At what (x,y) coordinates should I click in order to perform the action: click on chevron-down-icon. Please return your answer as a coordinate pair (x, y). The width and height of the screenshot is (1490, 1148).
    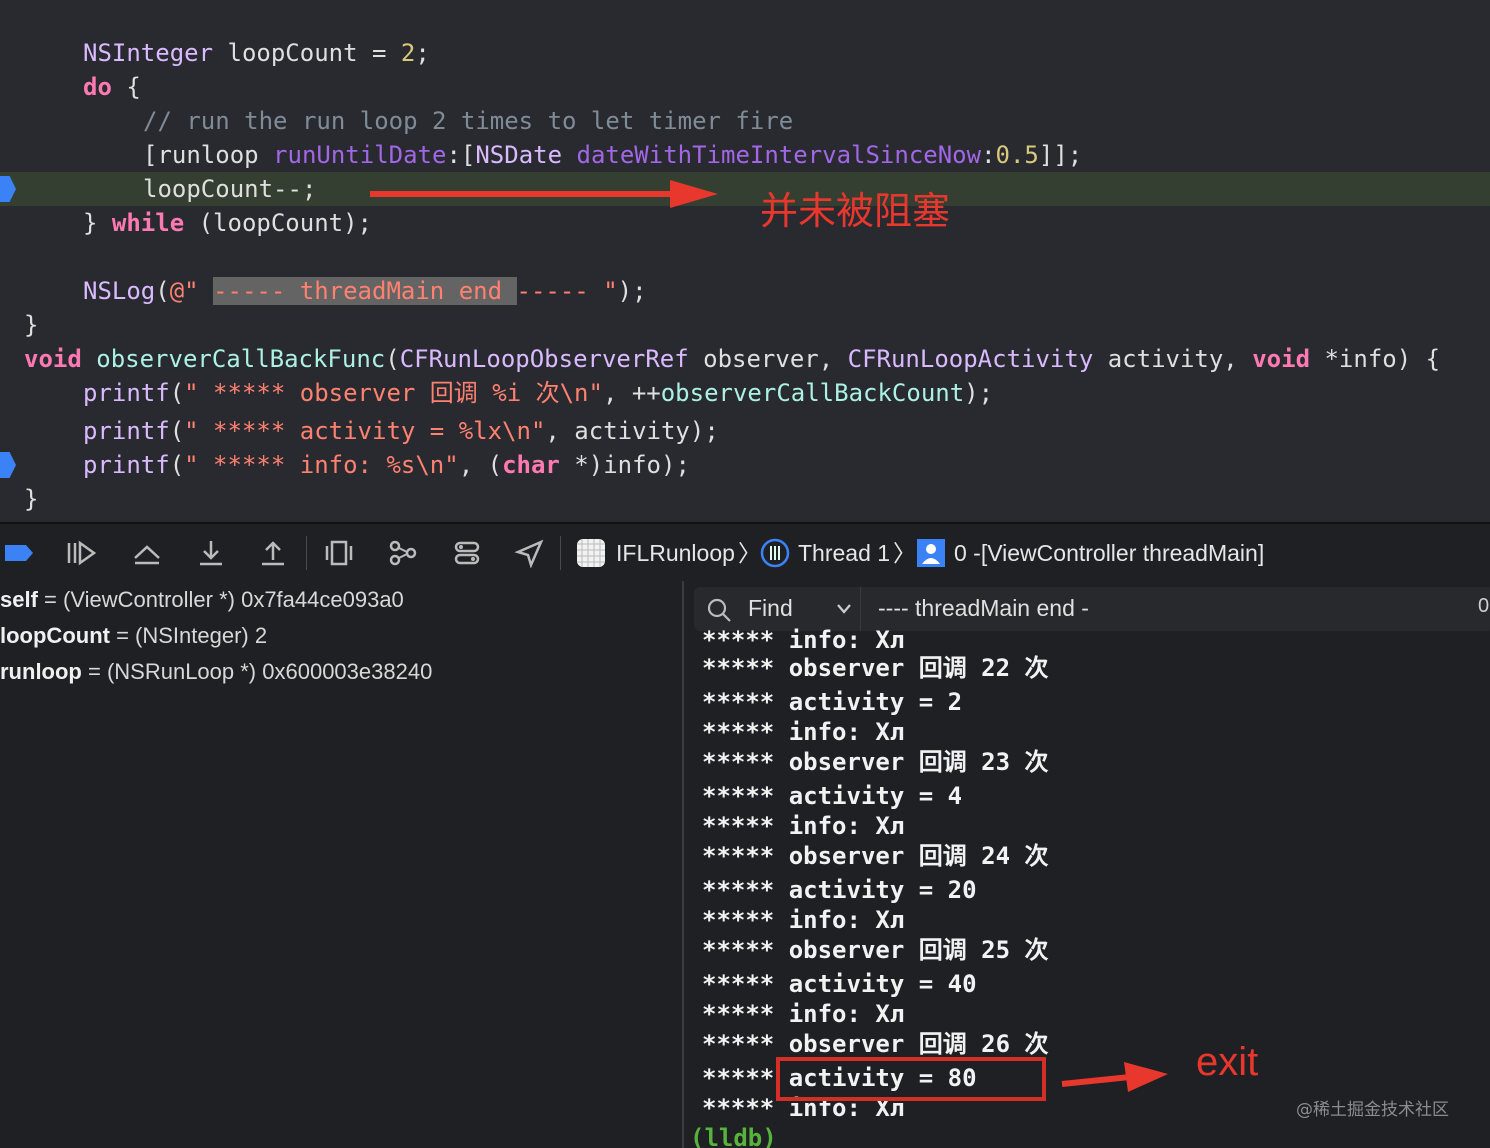
    Looking at the image, I should click on (844, 609).